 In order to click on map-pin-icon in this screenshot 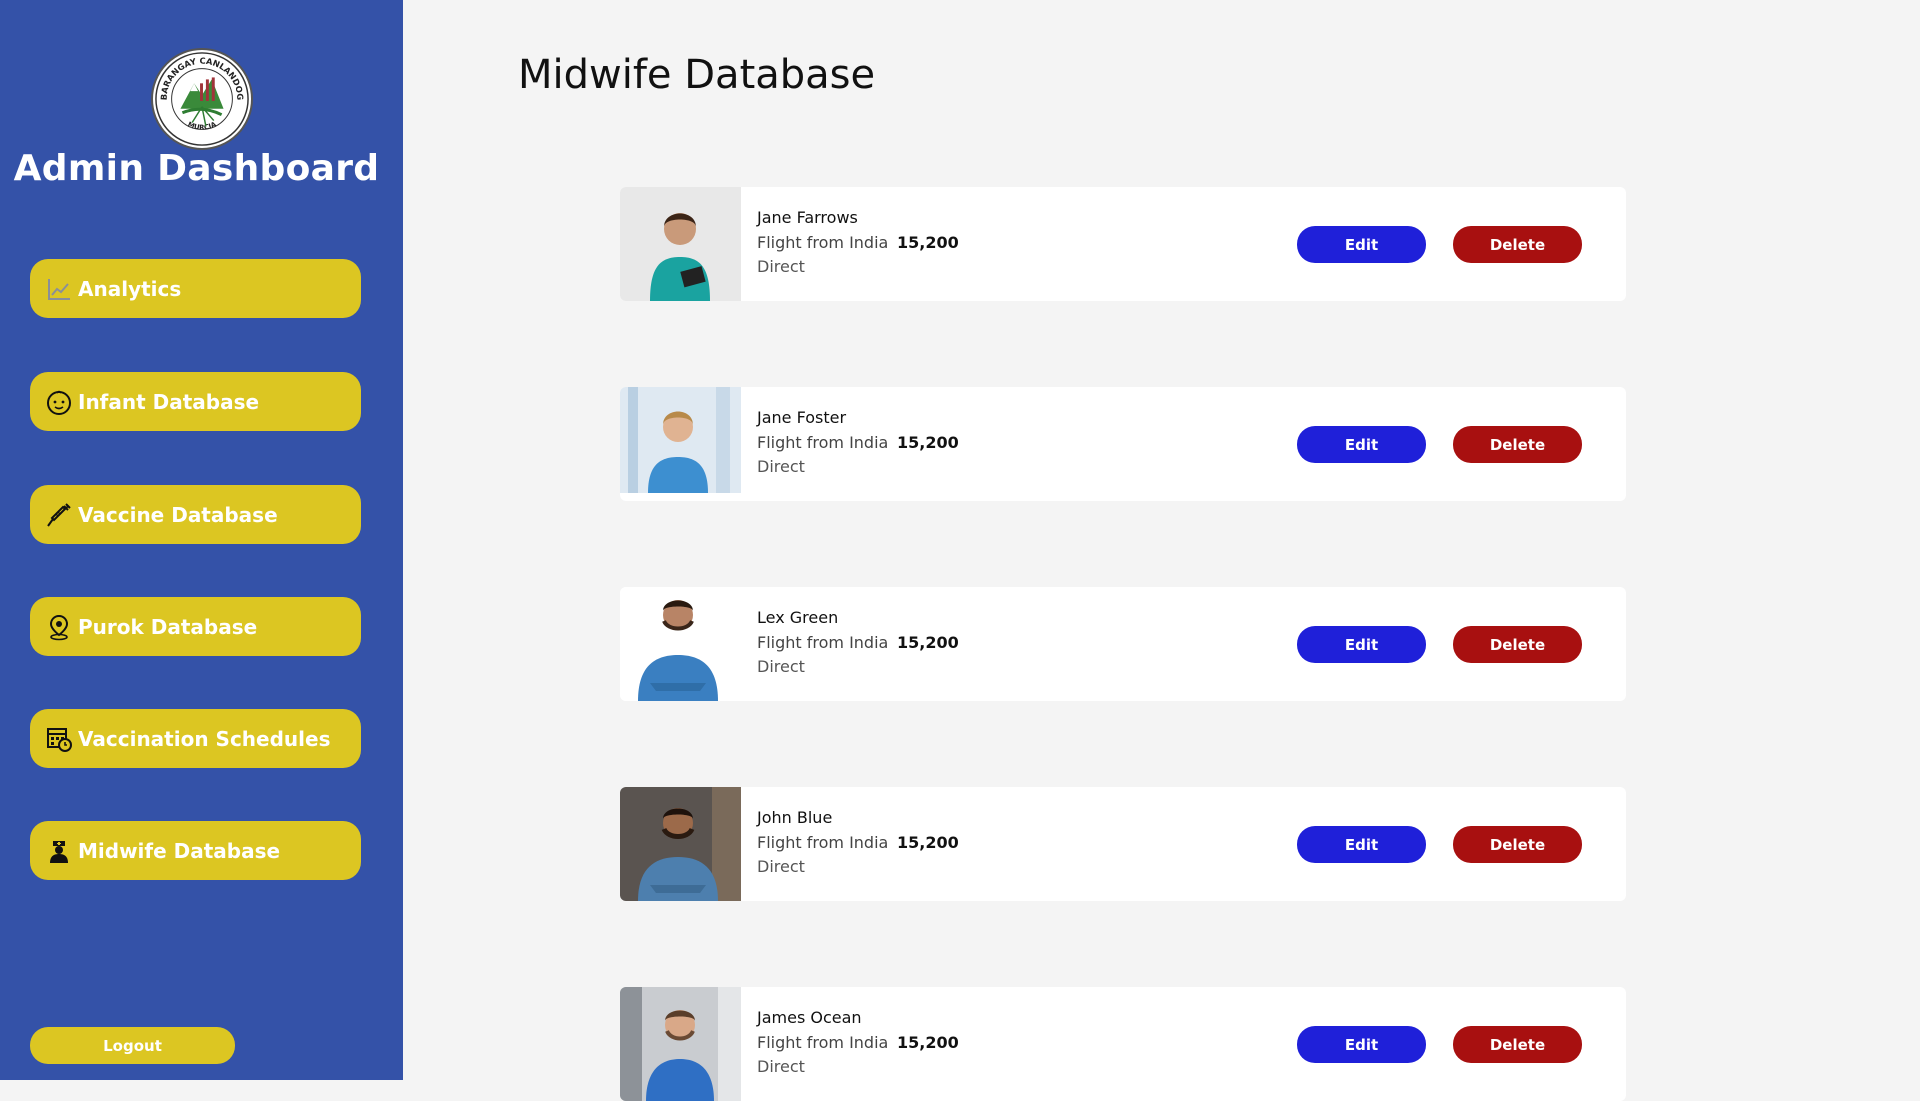, I will do `click(59, 627)`.